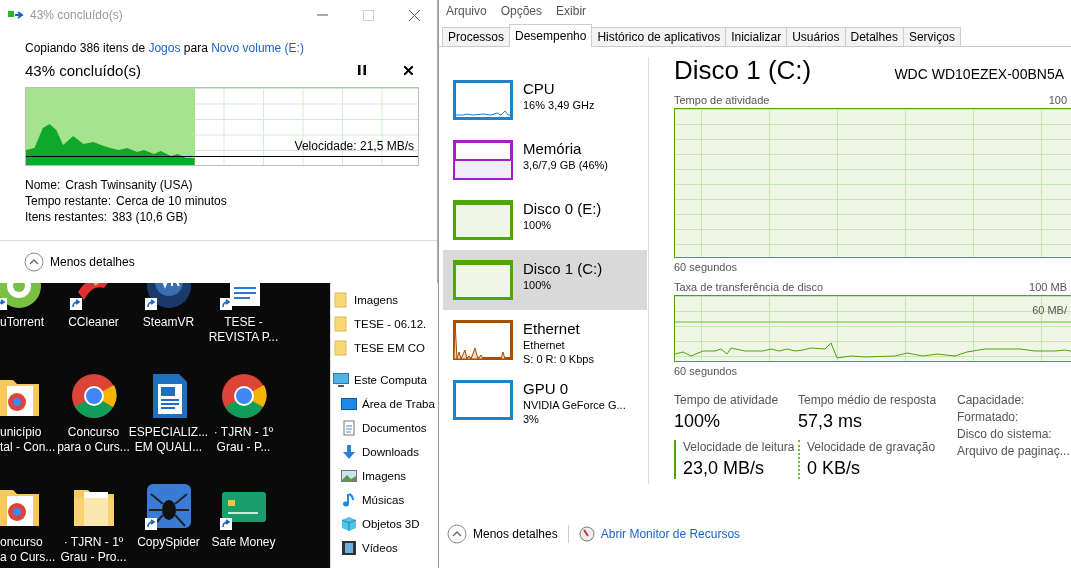 This screenshot has width=1071, height=568. I want to click on menu-item: Exibir, so click(571, 11).